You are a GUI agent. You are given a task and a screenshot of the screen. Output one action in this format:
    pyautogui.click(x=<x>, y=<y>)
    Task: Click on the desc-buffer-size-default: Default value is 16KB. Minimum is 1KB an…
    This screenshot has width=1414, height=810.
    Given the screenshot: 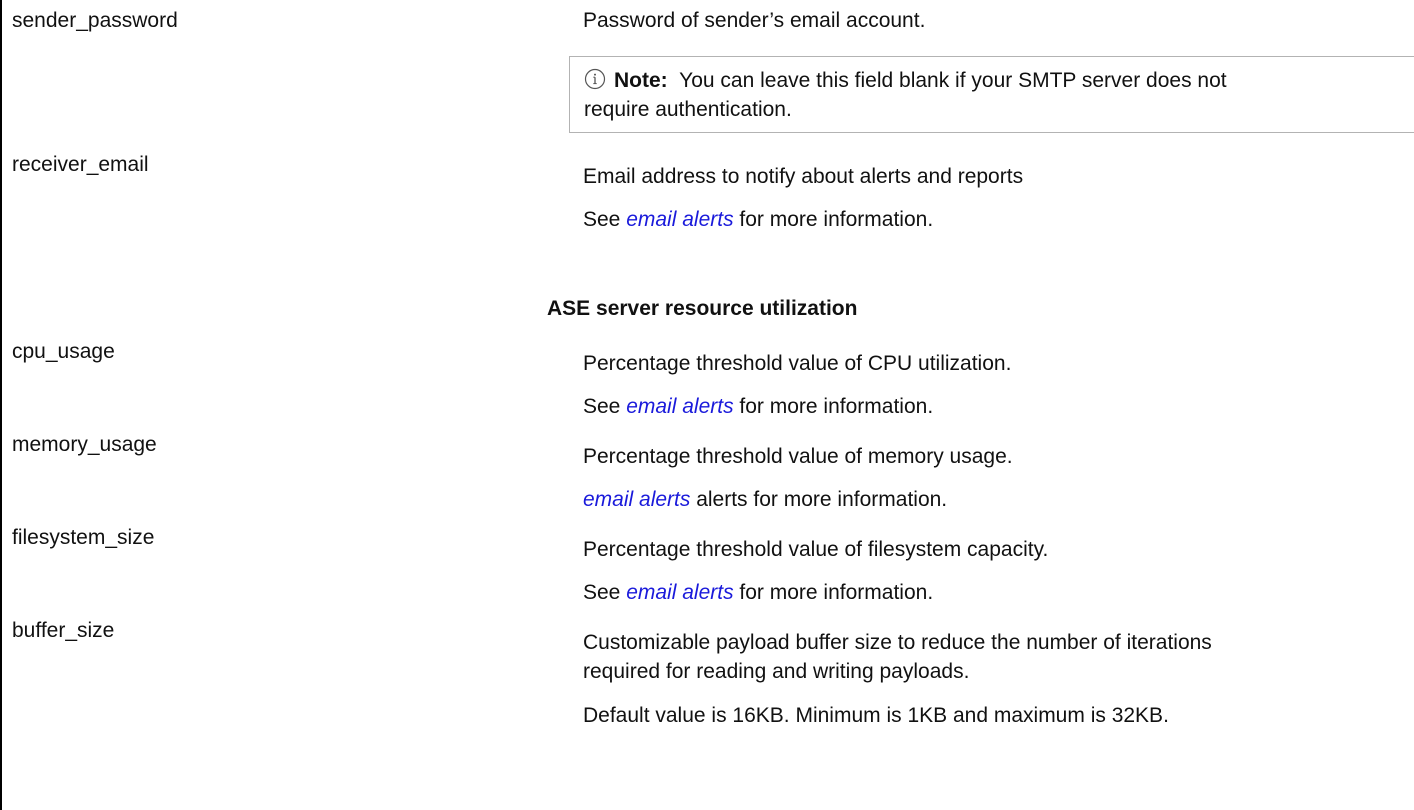 What is the action you would take?
    pyautogui.click(x=876, y=715)
    